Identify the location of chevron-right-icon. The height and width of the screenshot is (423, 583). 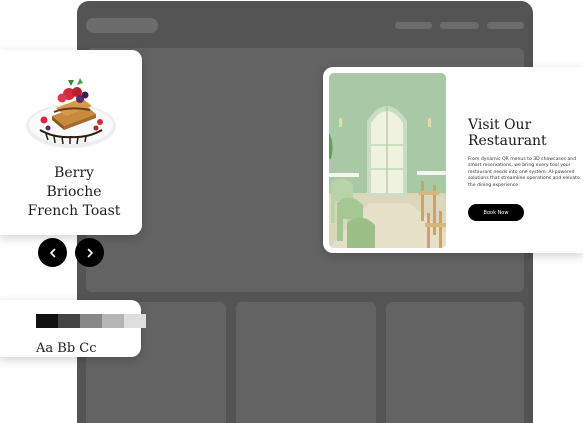
(90, 252).